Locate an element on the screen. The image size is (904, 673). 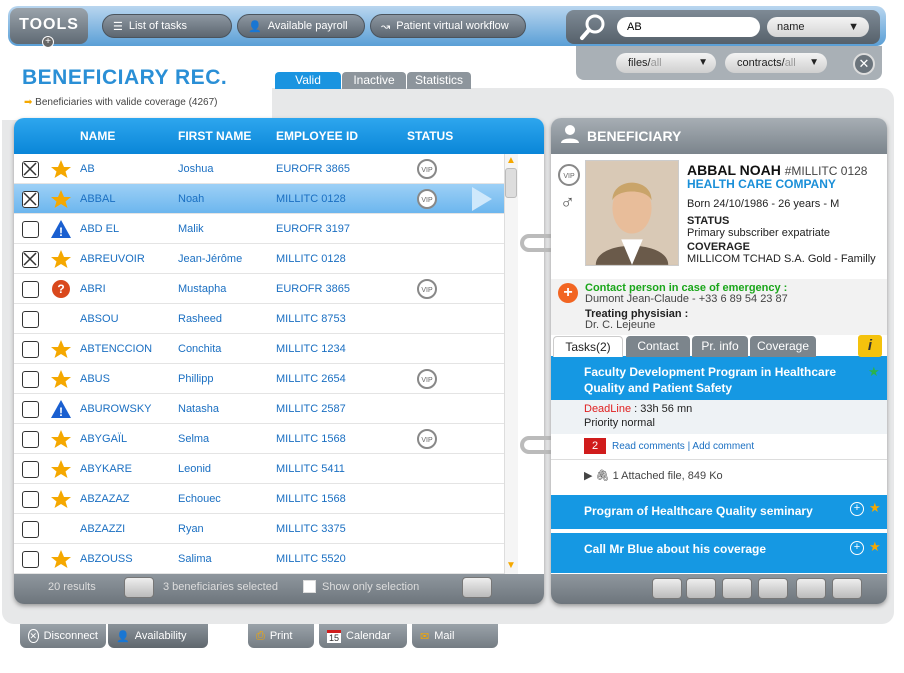
tab-pr-info: Pr. info is located at coordinates (720, 346).